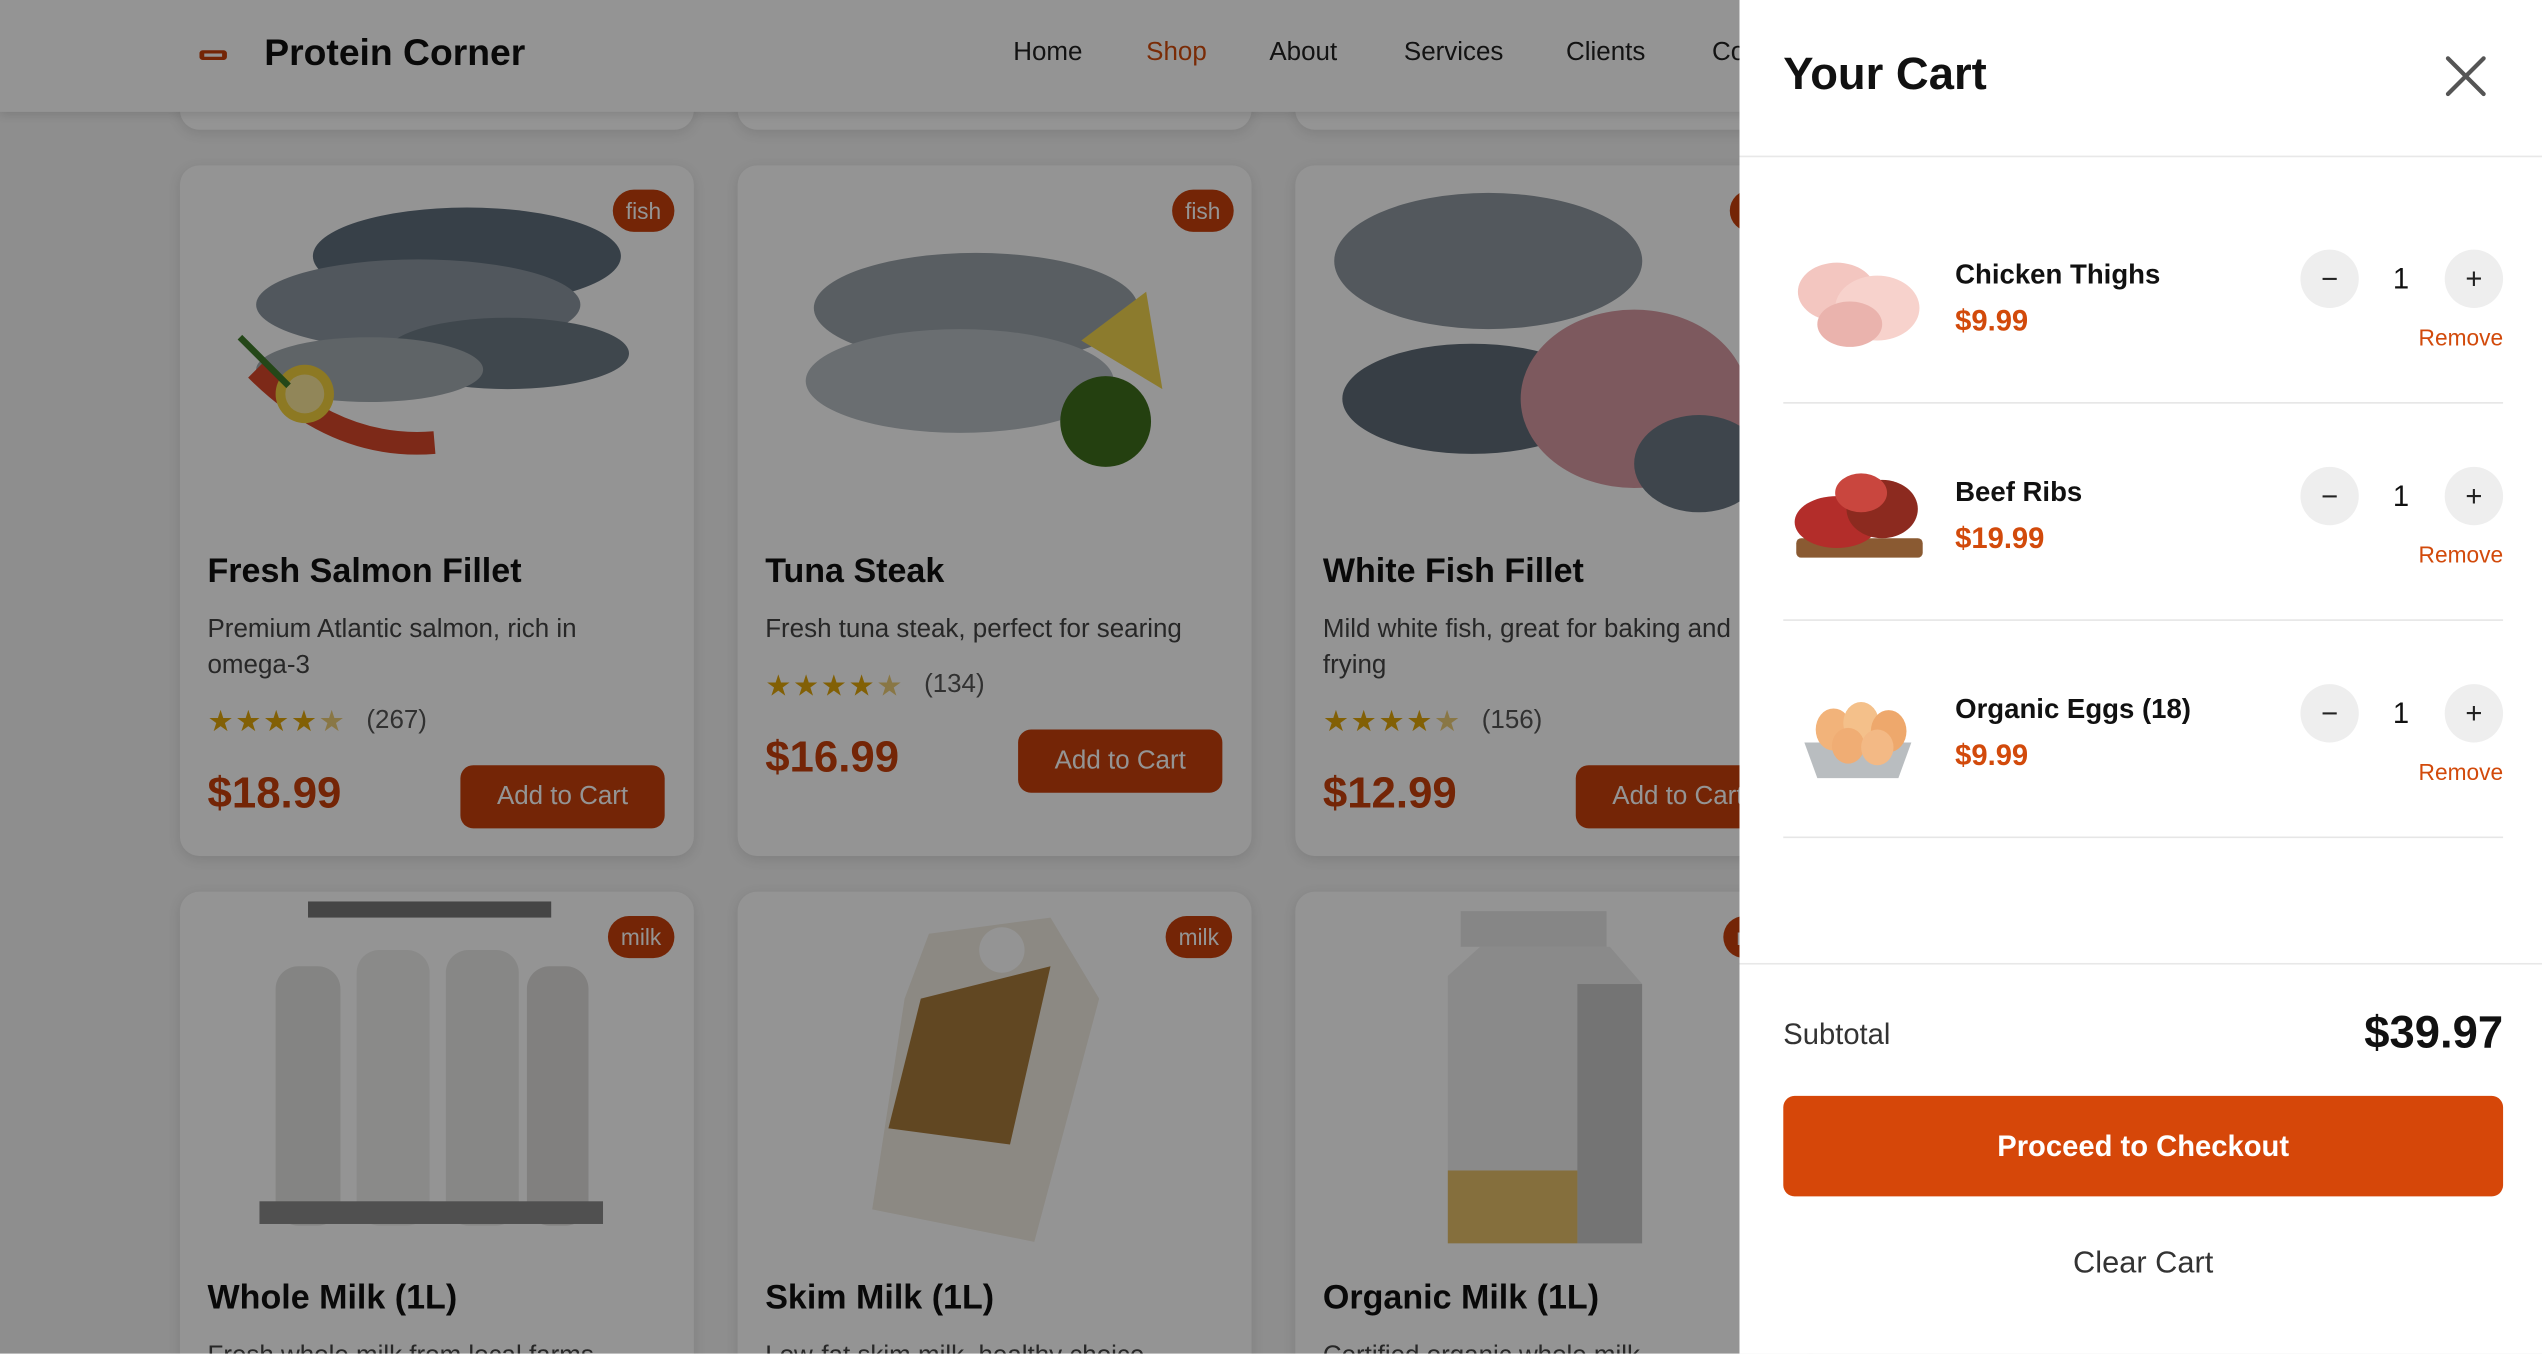  Describe the element at coordinates (1837, 1034) in the screenshot. I see `subtotal-label: Subtotal` at that location.